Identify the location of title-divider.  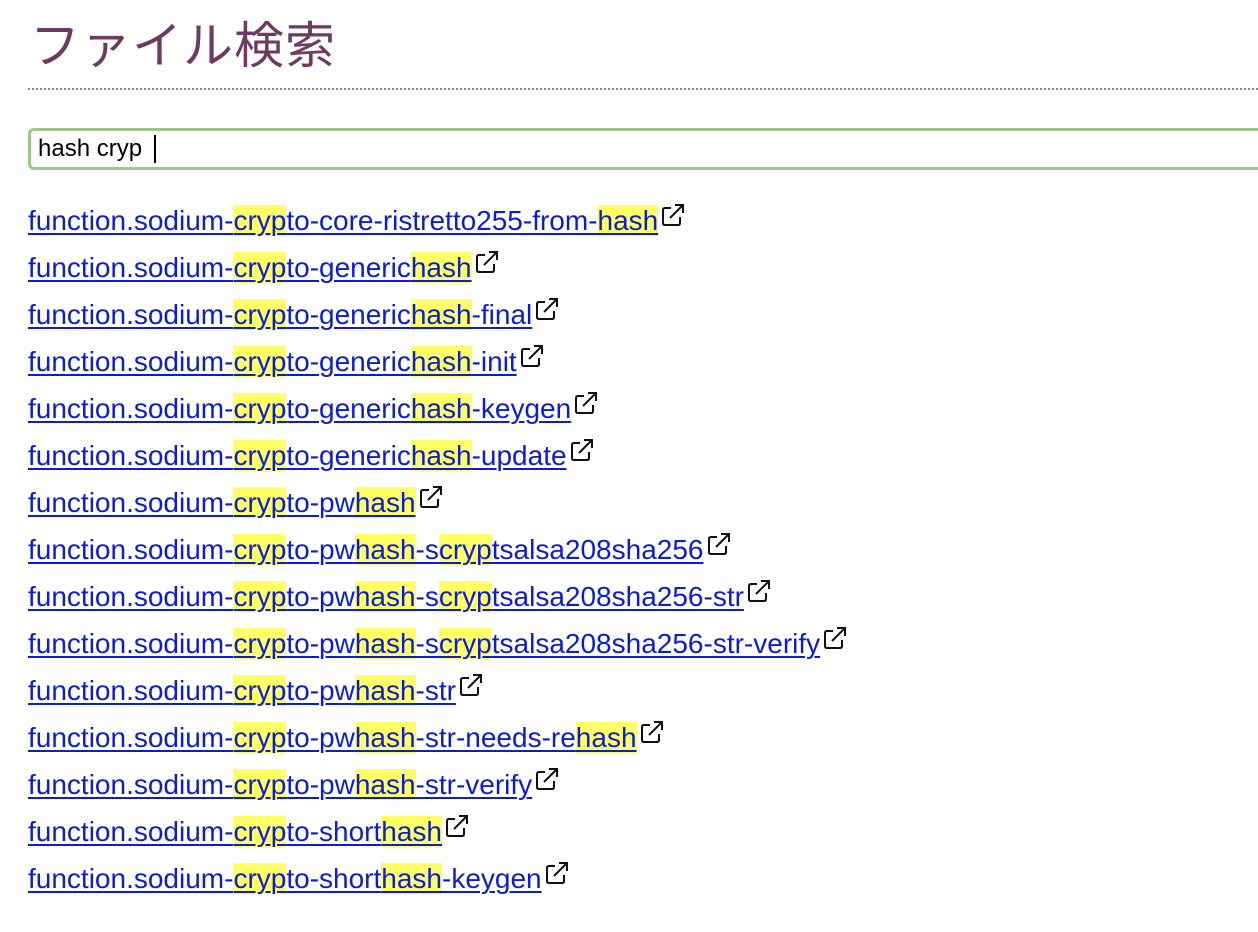
(643, 89).